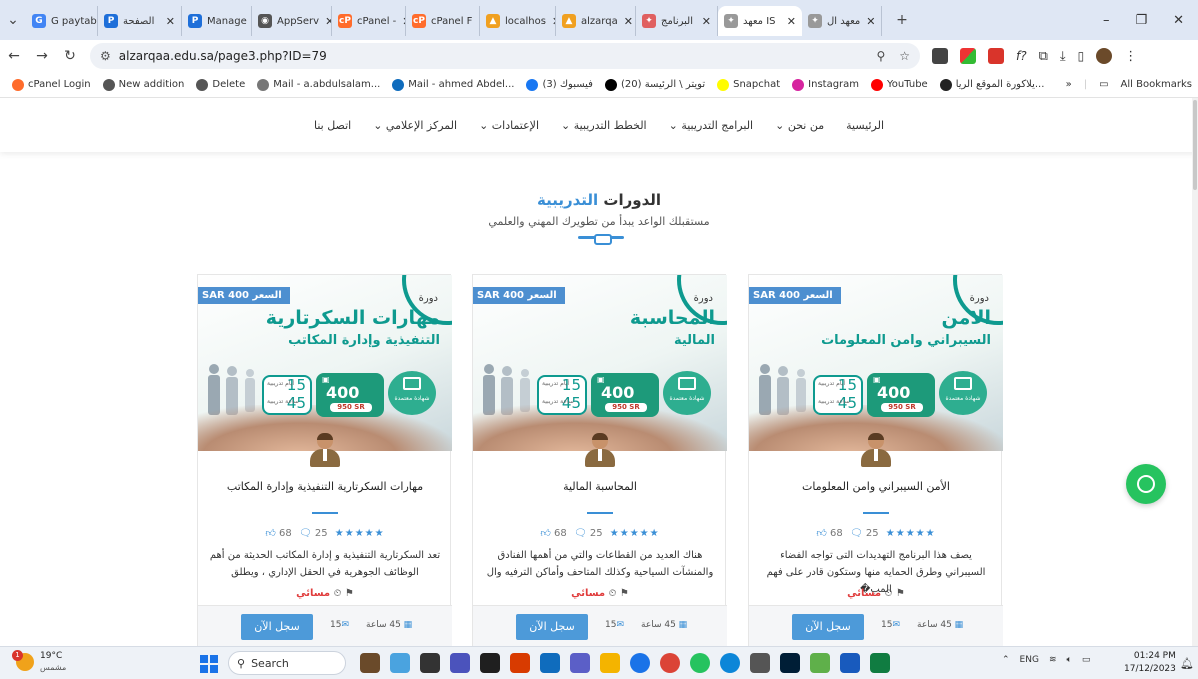 The image size is (1198, 679). Describe the element at coordinates (610, 663) in the screenshot. I see `folder-icon` at that location.